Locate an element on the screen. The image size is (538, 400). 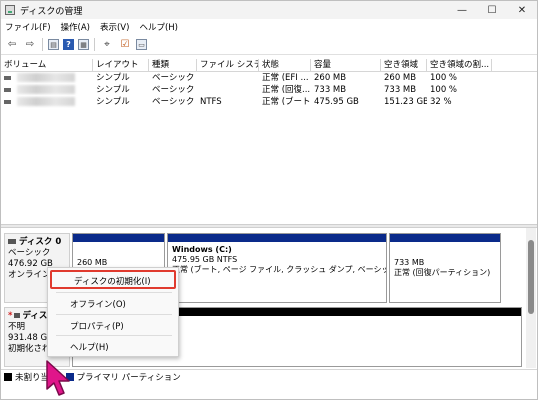
minimize-button: — is located at coordinates (462, 10).